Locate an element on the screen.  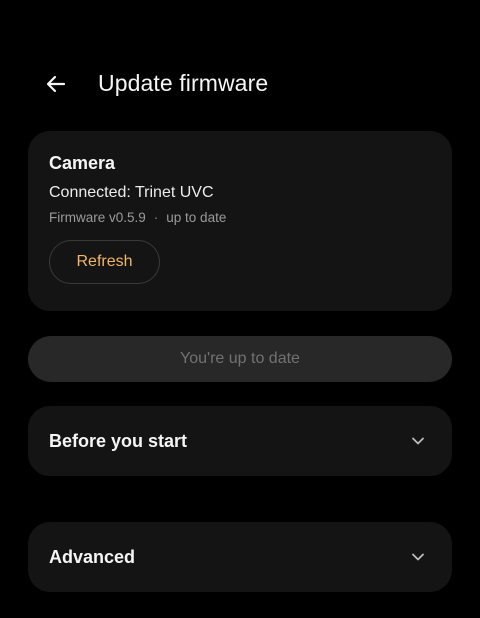
firmware-info: Firmware v0.5.9 · up to date is located at coordinates (137, 217).